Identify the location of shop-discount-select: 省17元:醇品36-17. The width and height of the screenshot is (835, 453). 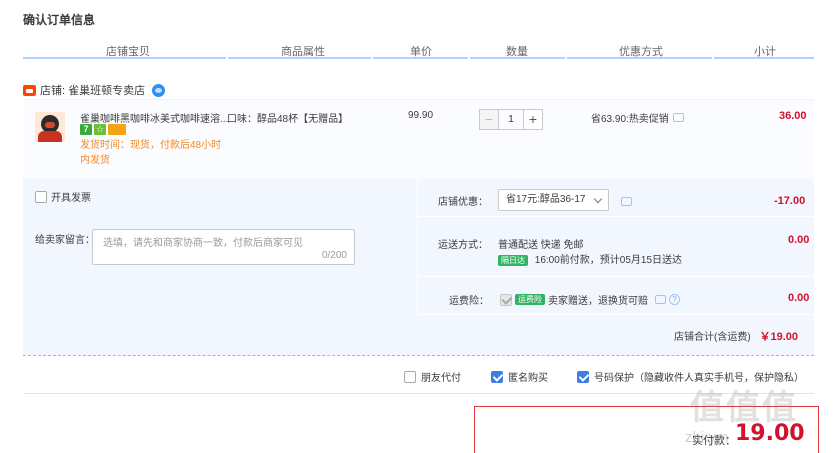
(553, 200).